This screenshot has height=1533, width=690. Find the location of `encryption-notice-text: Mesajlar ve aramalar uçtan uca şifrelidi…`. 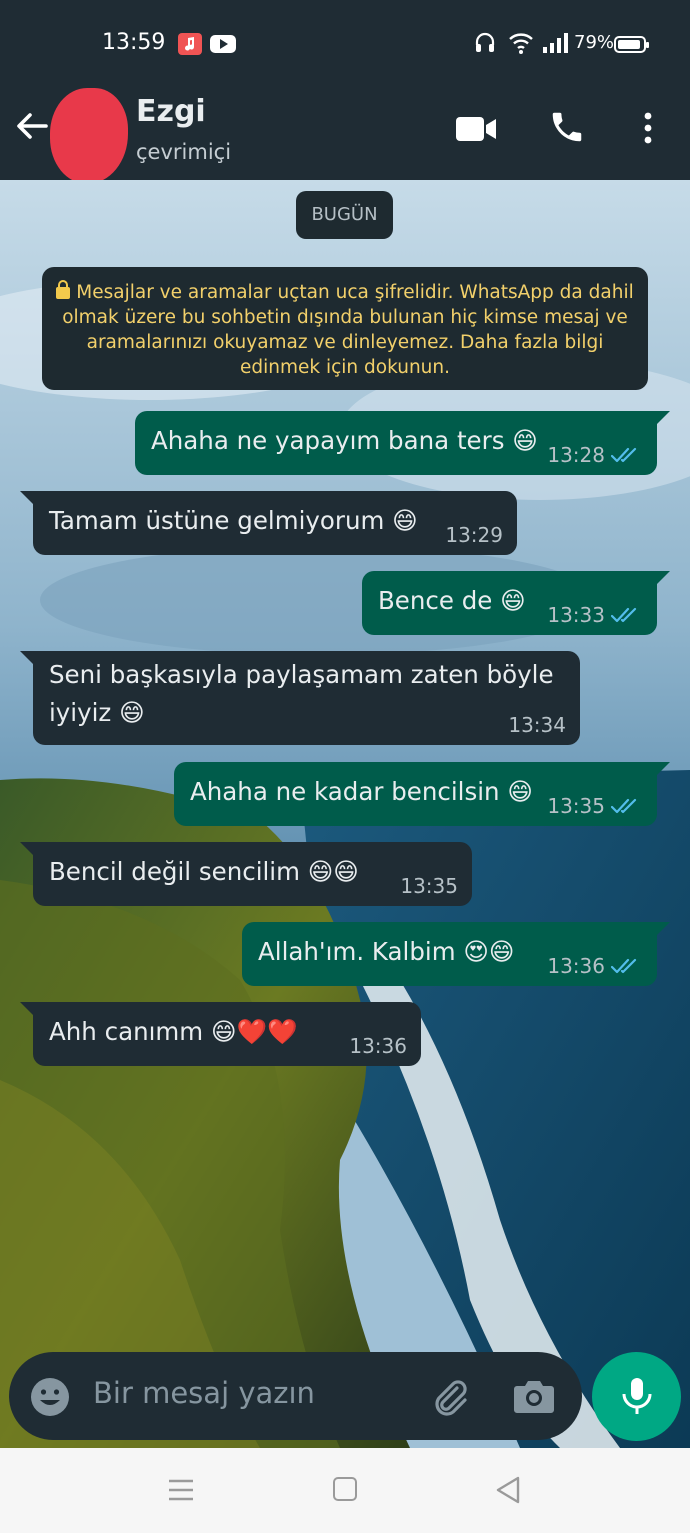

encryption-notice-text: Mesajlar ve aramalar uçtan uca şifrelidi… is located at coordinates (348, 330).